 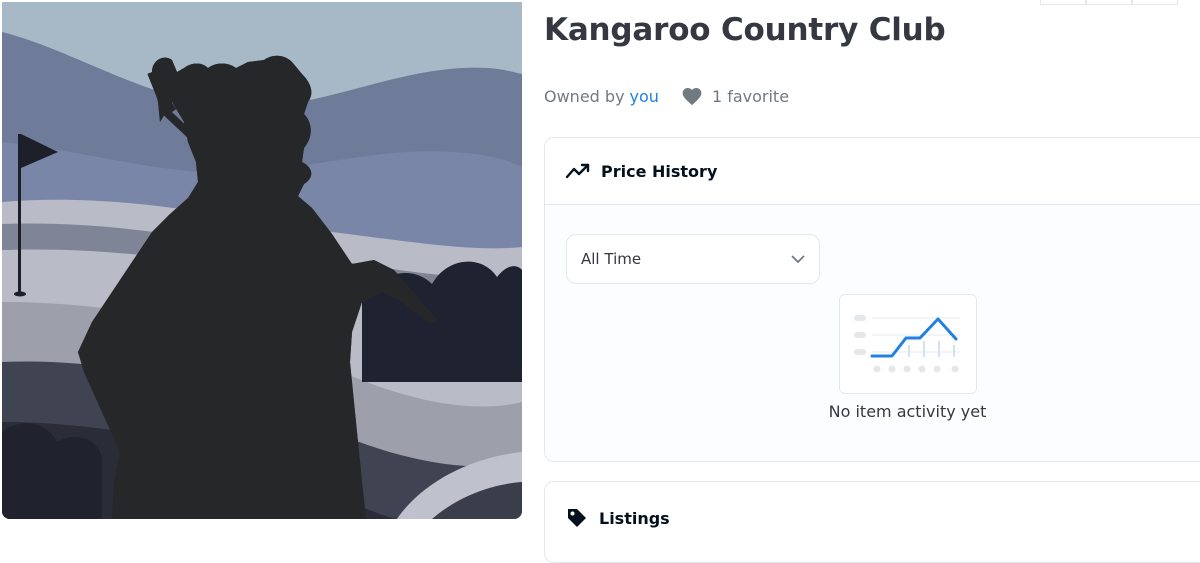 I want to click on empty-chart-illustration, so click(x=908, y=344).